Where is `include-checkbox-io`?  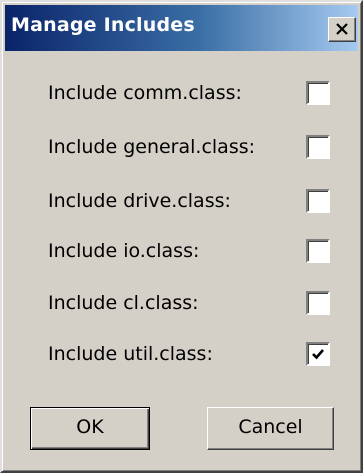
include-checkbox-io is located at coordinates (318, 251).